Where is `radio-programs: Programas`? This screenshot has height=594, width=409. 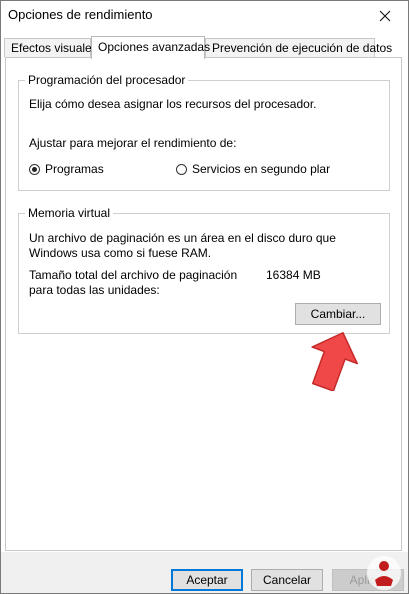 radio-programs: Programas is located at coordinates (66, 169).